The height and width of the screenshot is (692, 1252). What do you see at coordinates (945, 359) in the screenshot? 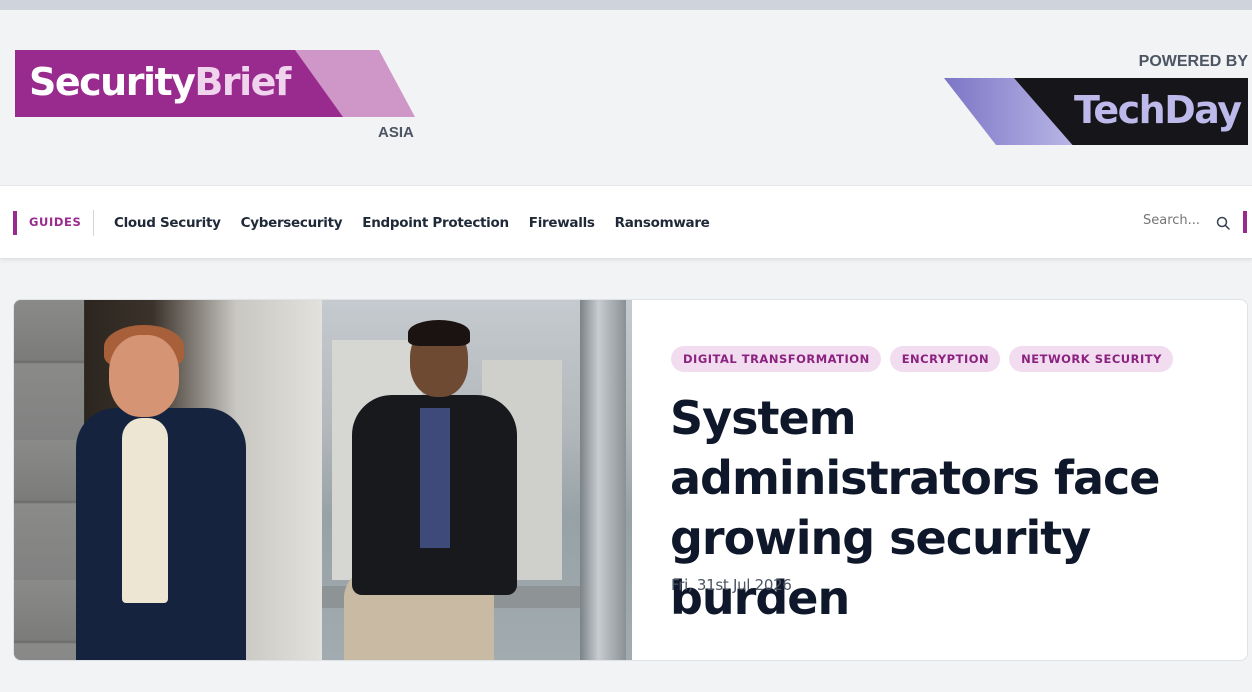
I see `tag-encryption: ENCRYPTION` at bounding box center [945, 359].